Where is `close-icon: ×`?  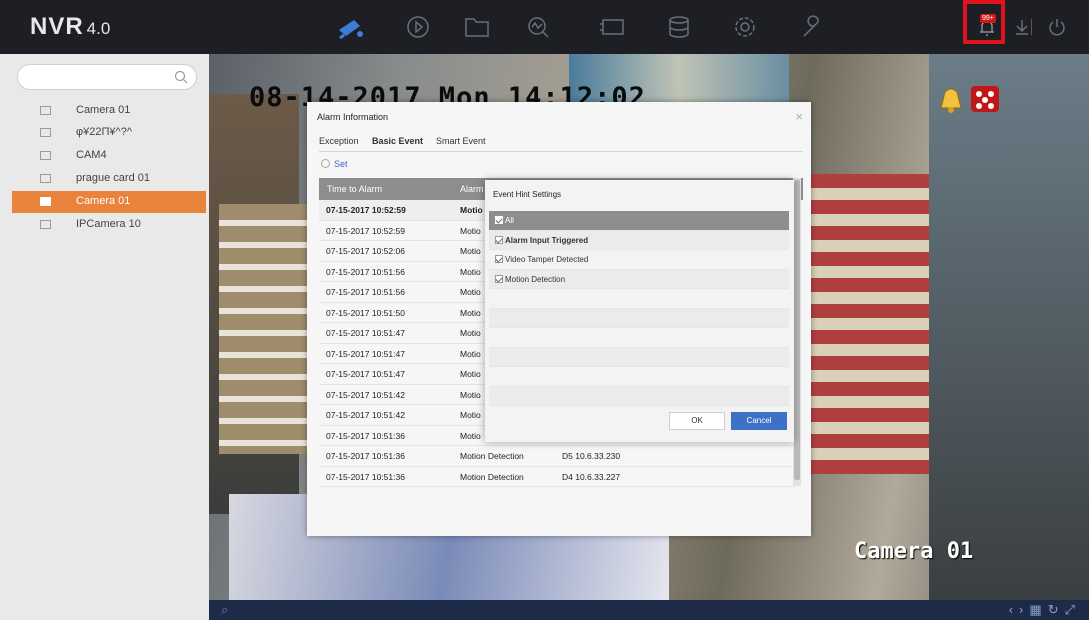
close-icon: × is located at coordinates (799, 116).